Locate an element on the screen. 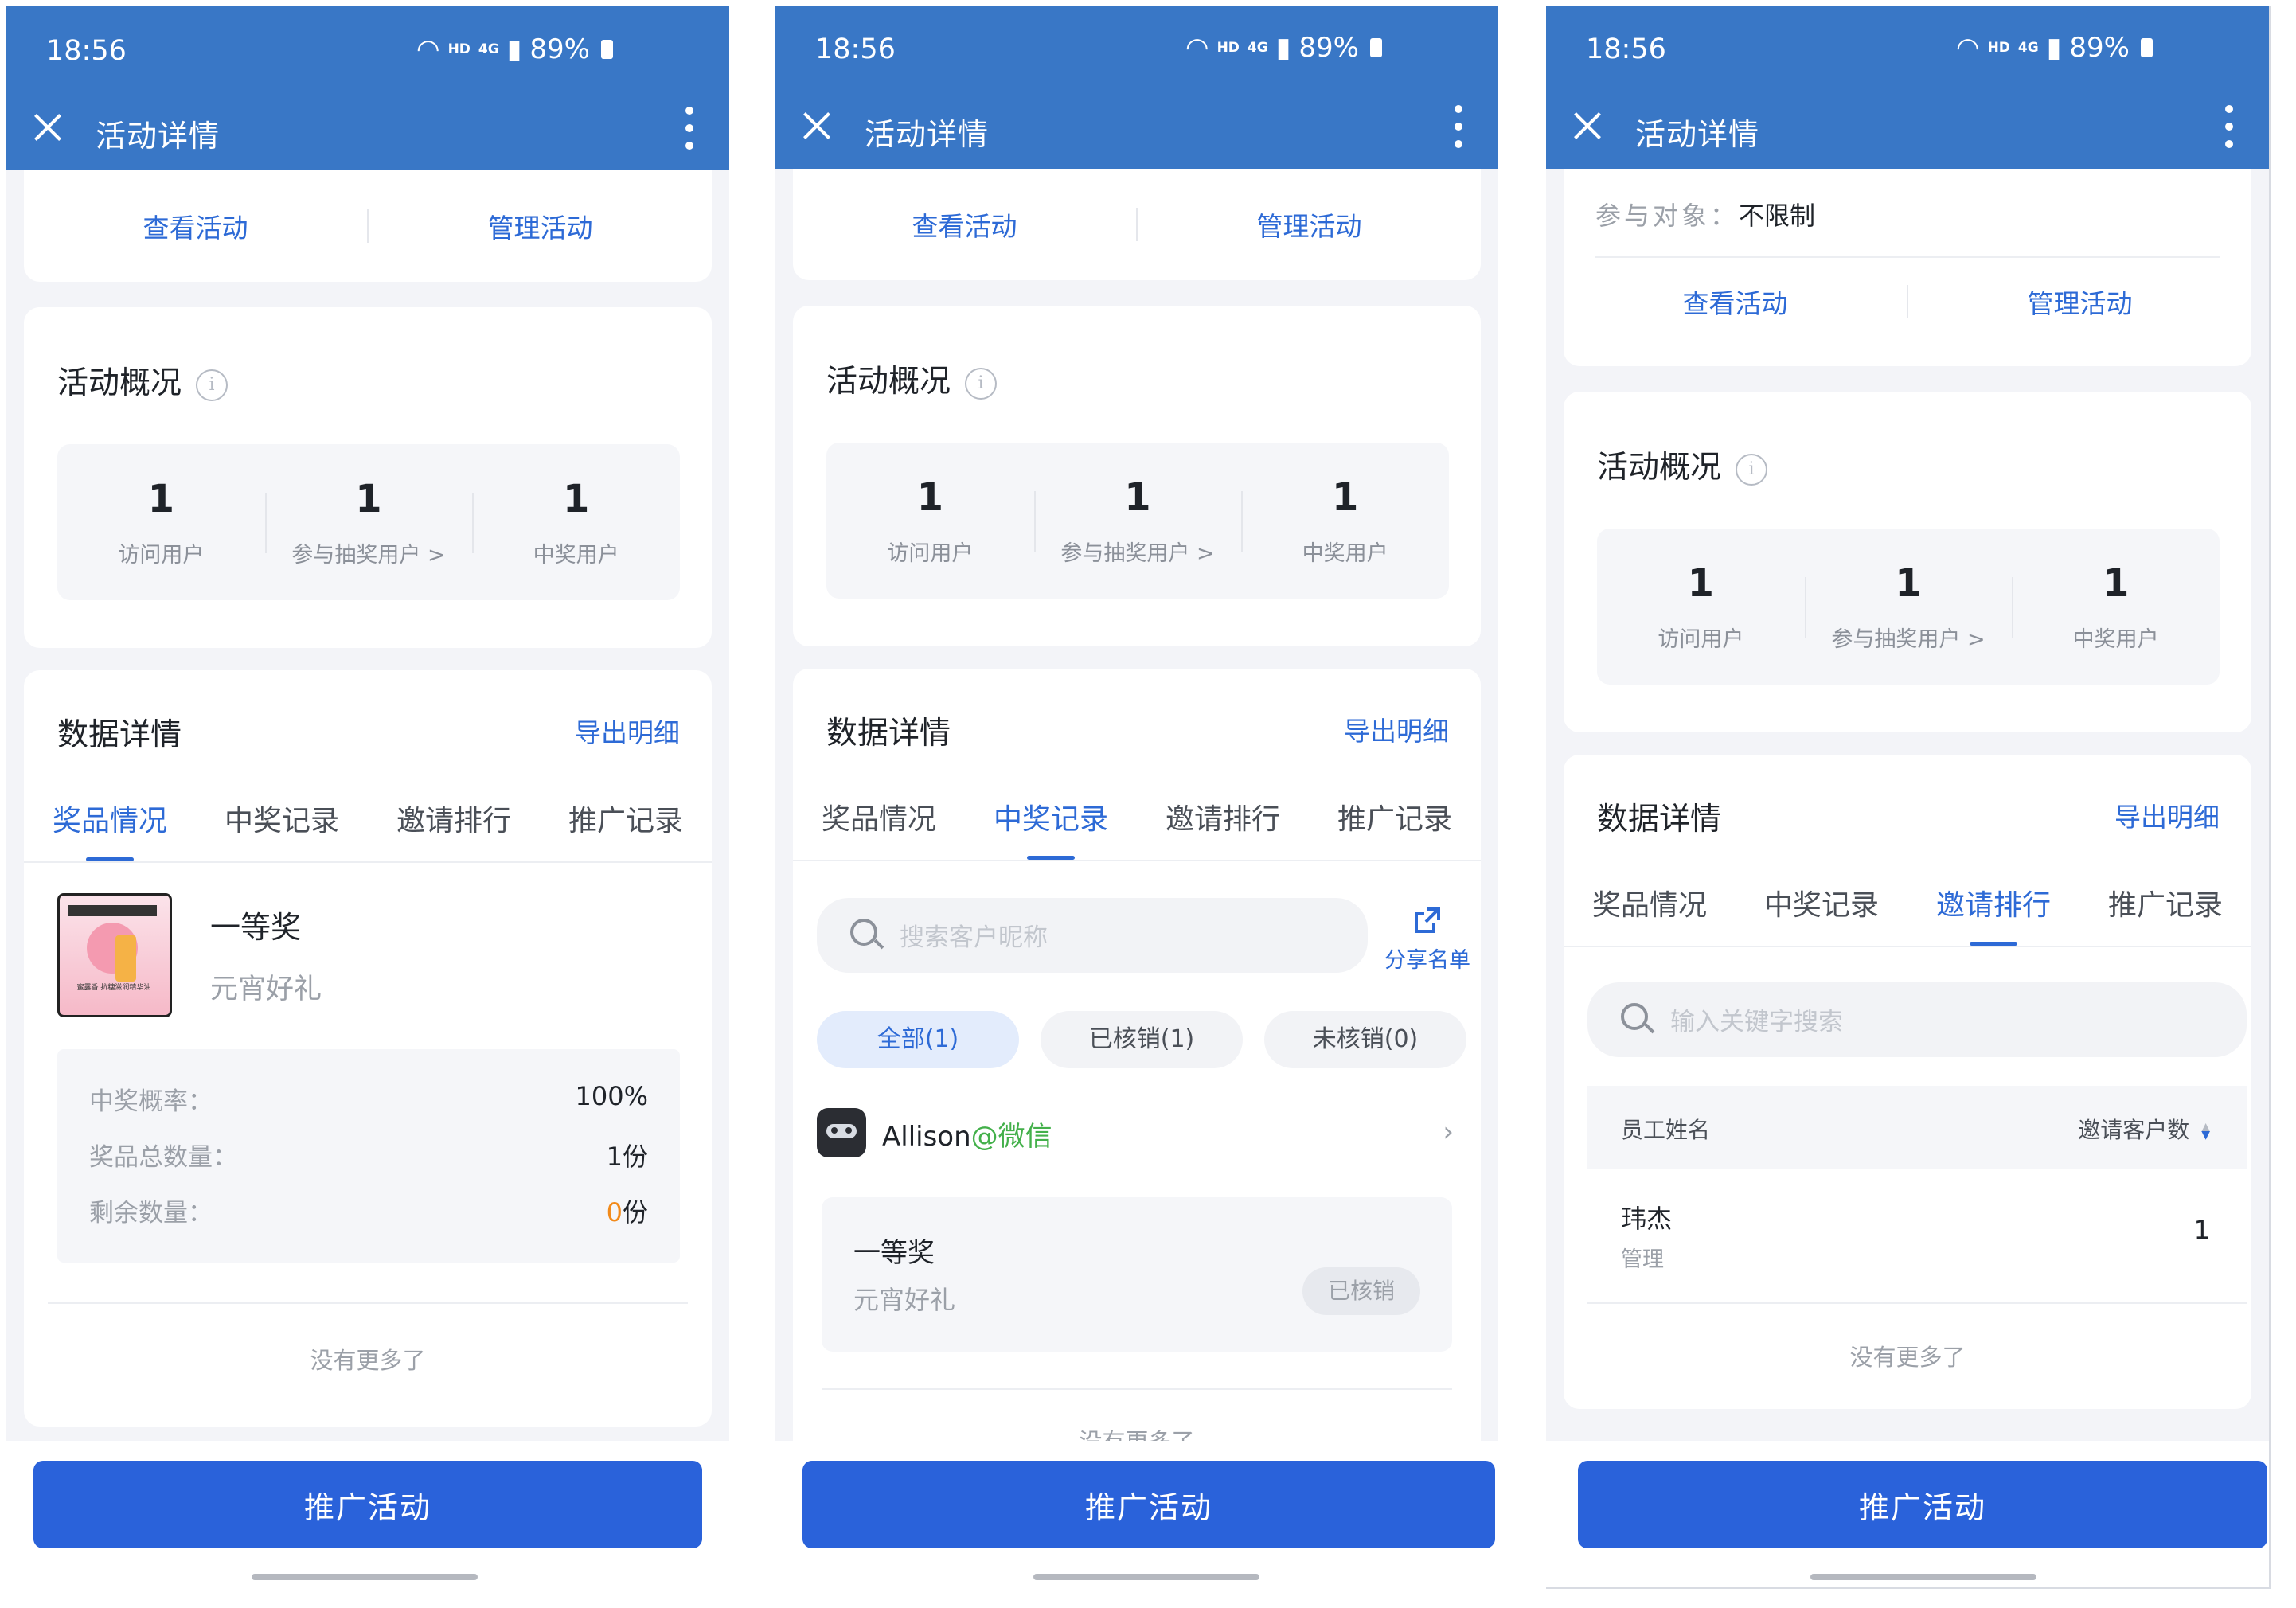 The height and width of the screenshot is (1608, 2296). status-badge: 已核销 is located at coordinates (1361, 1291).